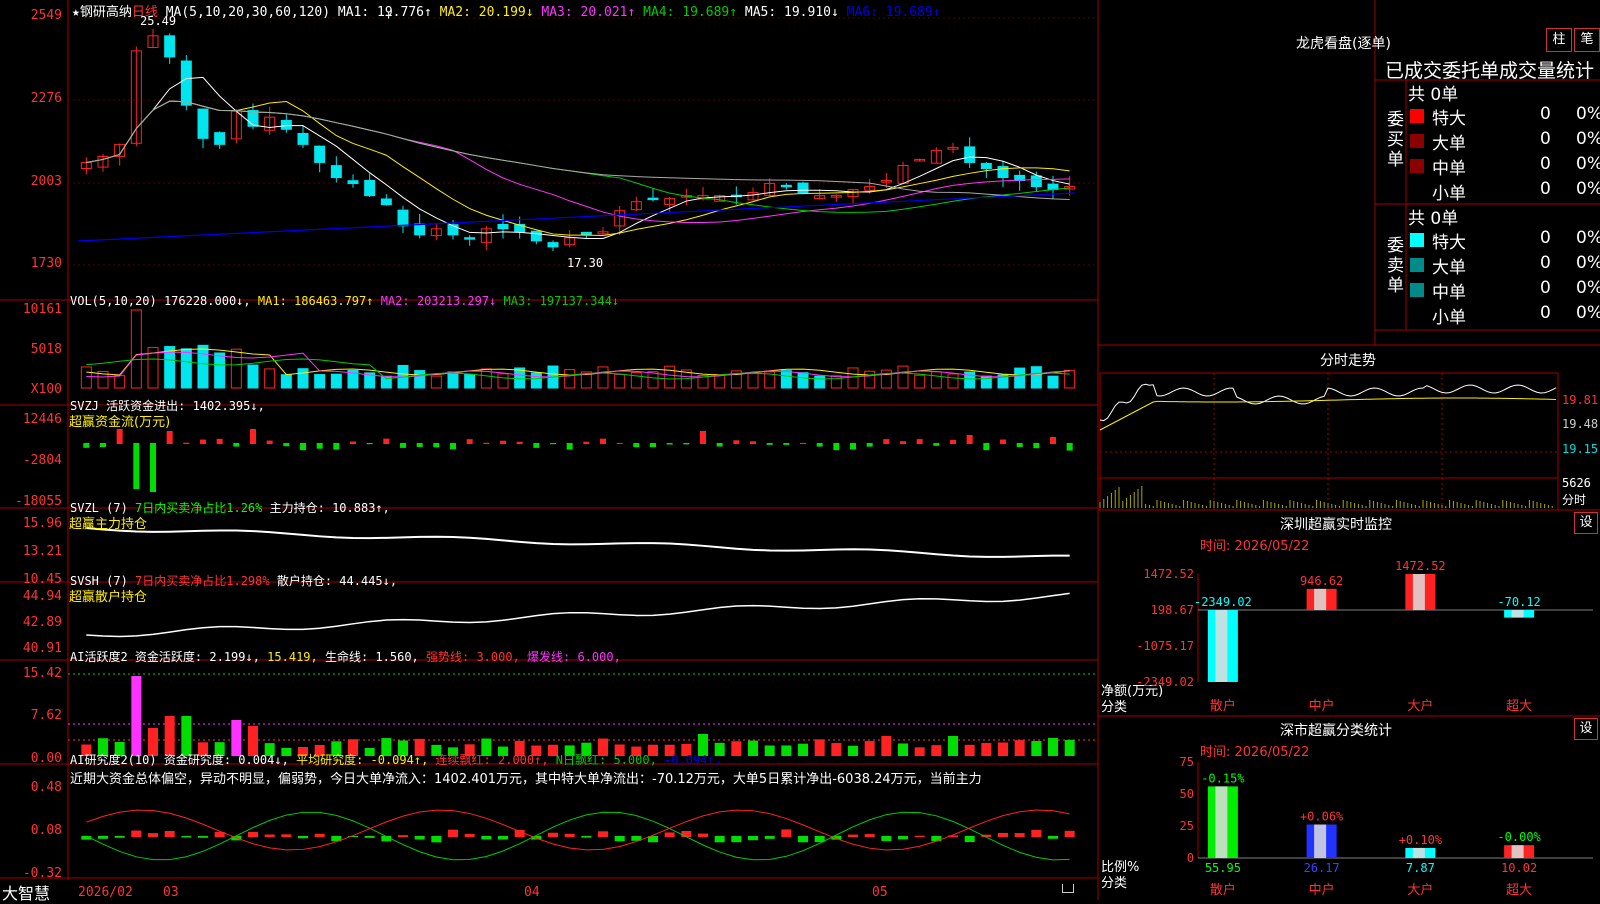 This screenshot has width=1600, height=904. Describe the element at coordinates (42, 523) in the screenshot. I see `svzl-ytick-0: 15.96` at that location.